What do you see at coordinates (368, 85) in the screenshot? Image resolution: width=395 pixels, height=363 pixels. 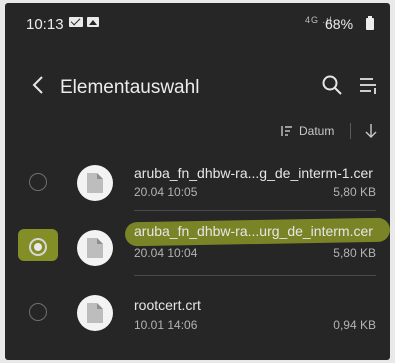 I see `list-menu-icon` at bounding box center [368, 85].